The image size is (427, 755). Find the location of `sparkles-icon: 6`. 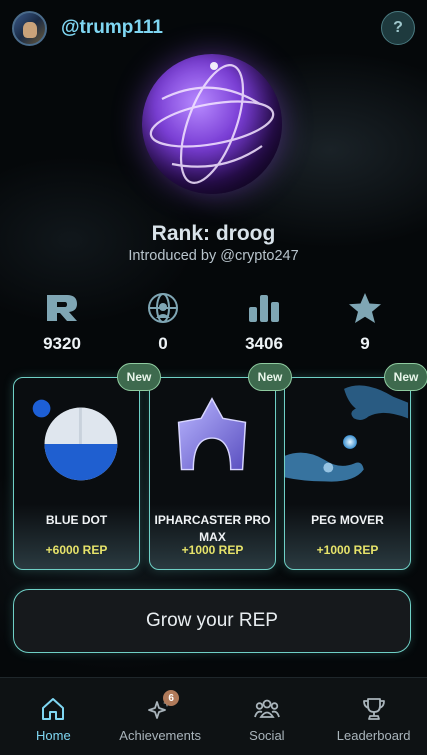

sparkles-icon: 6 is located at coordinates (163, 706).